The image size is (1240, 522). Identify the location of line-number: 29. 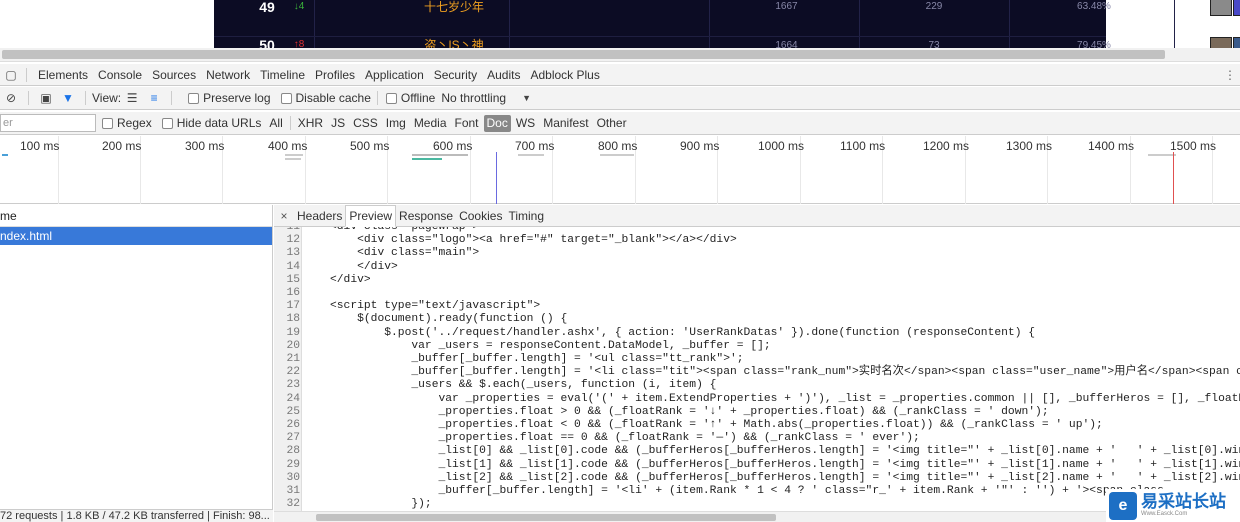
(293, 464).